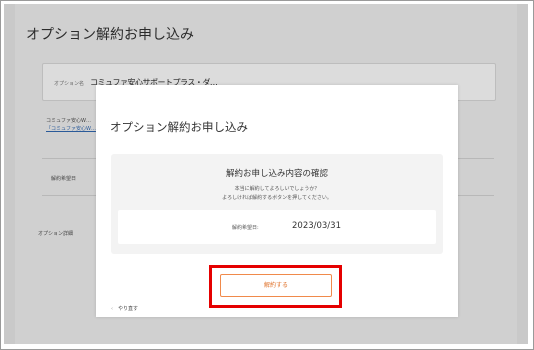 The height and width of the screenshot is (350, 534). Describe the element at coordinates (110, 35) in the screenshot. I see `page-title: オプション解約お申し込み` at that location.